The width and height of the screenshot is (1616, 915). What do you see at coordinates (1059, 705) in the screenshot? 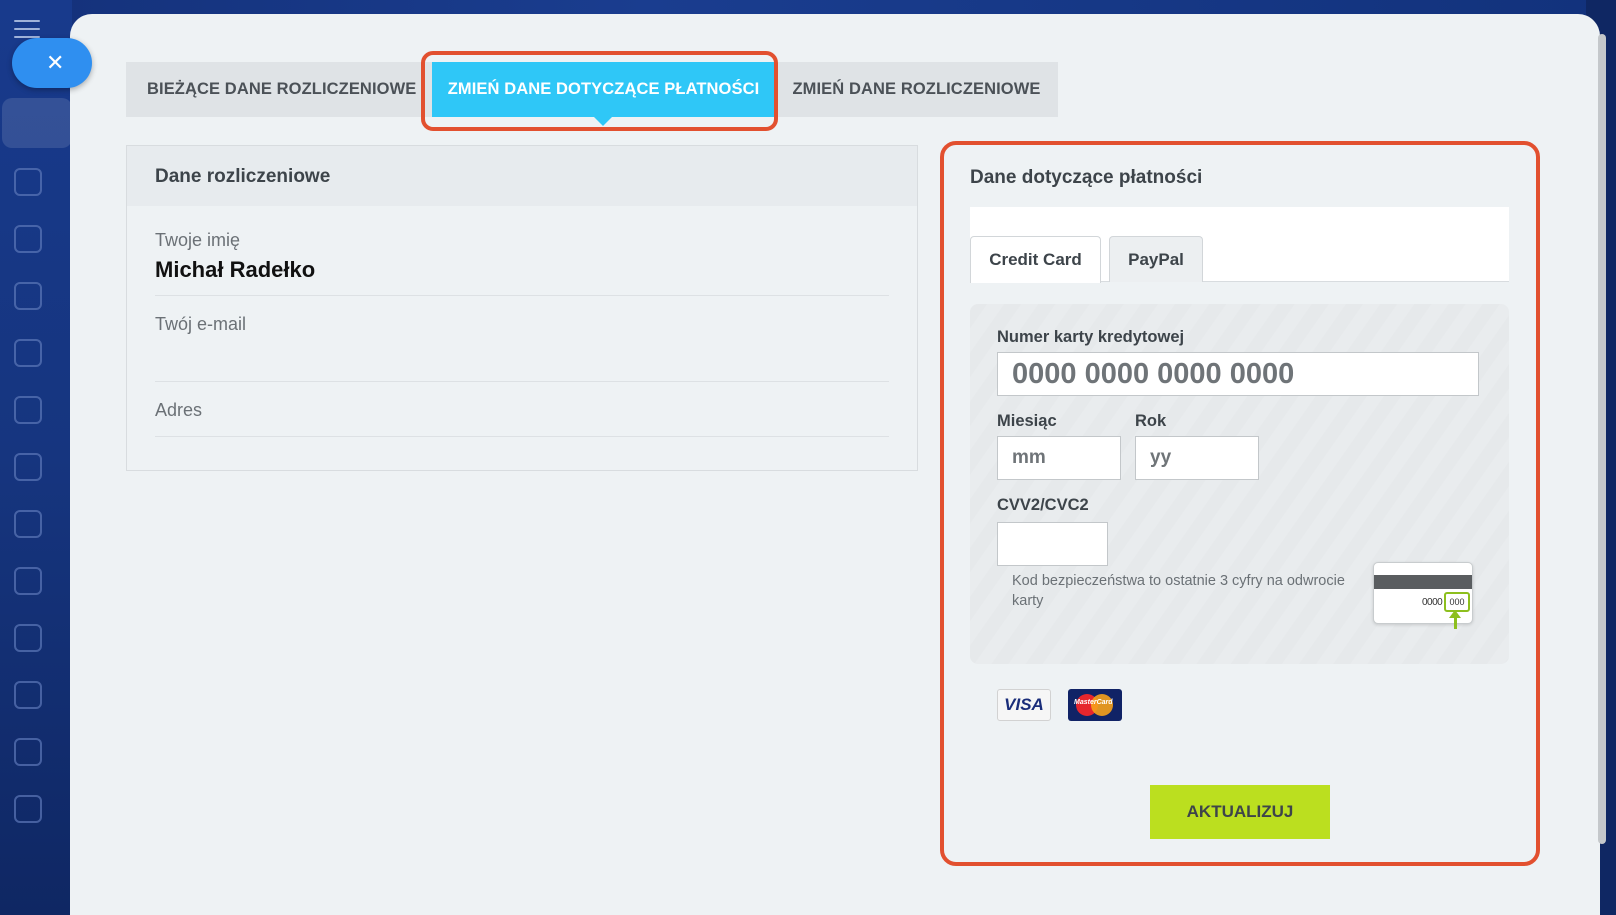
I see `card-logos: VISA MasterCard` at bounding box center [1059, 705].